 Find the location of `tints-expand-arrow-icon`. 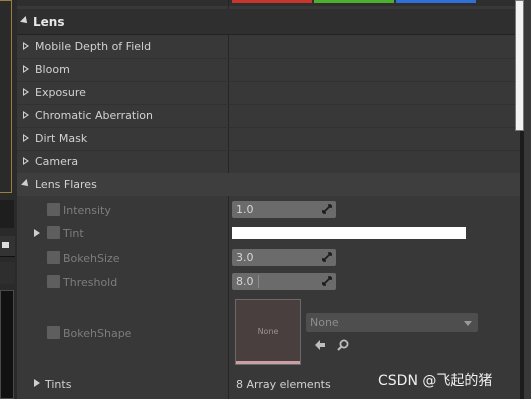

tints-expand-arrow-icon is located at coordinates (37, 383).